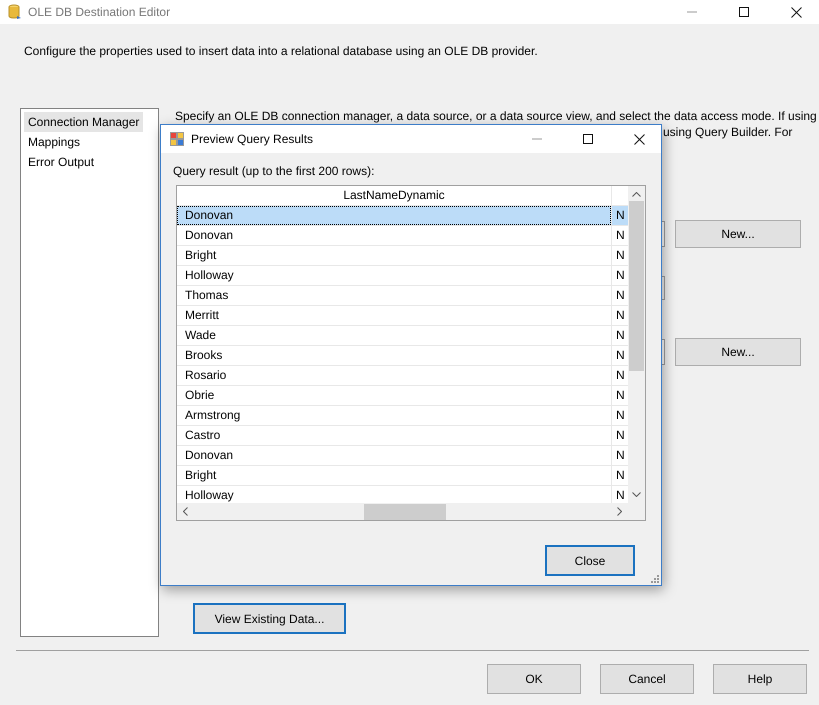 The image size is (819, 705). What do you see at coordinates (200, 395) in the screenshot?
I see `table-cell-text: Obrie` at bounding box center [200, 395].